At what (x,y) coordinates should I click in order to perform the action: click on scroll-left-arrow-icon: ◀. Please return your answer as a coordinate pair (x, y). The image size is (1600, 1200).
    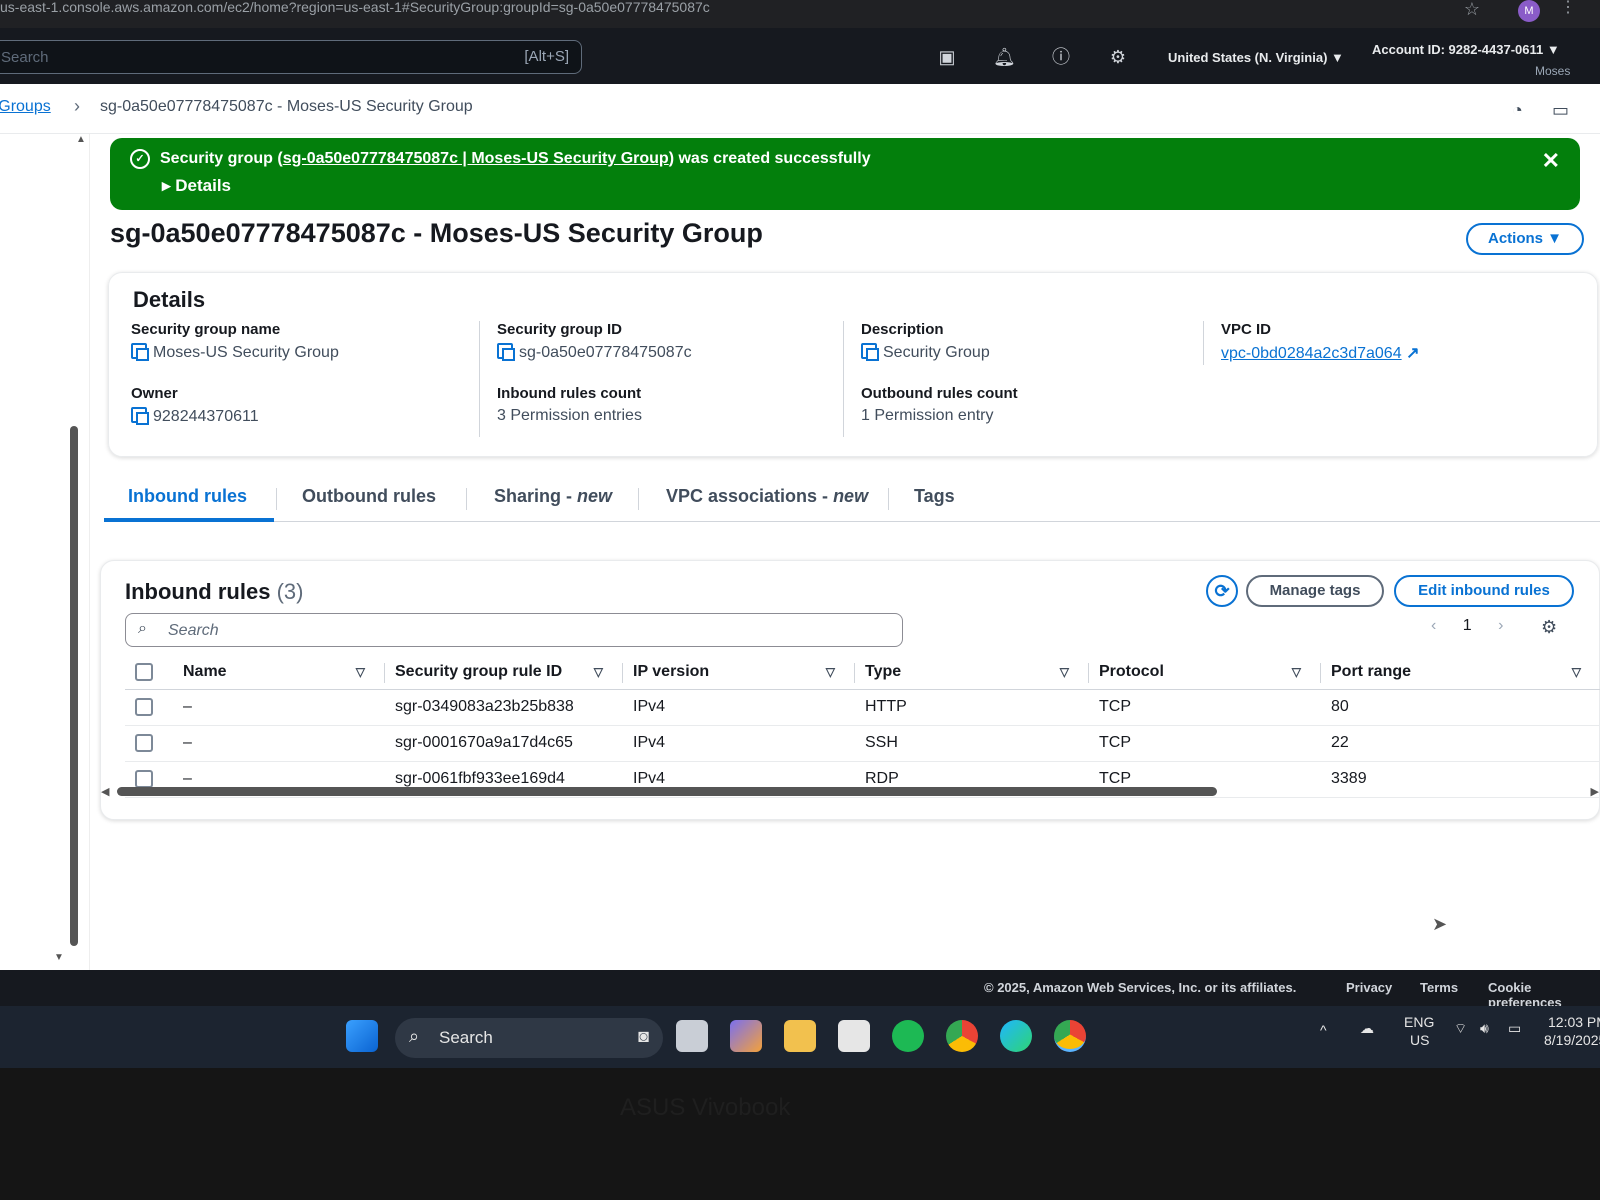
    Looking at the image, I should click on (105, 791).